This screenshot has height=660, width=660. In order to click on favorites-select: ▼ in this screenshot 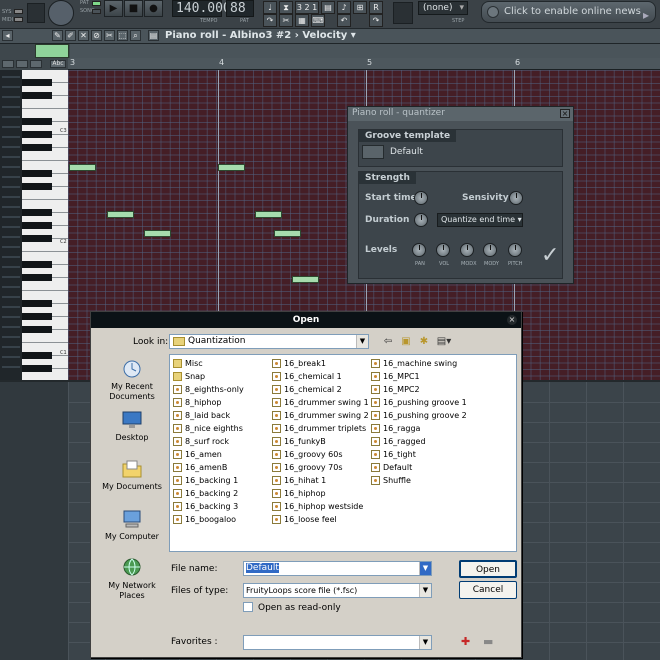, I will do `click(337, 642)`.